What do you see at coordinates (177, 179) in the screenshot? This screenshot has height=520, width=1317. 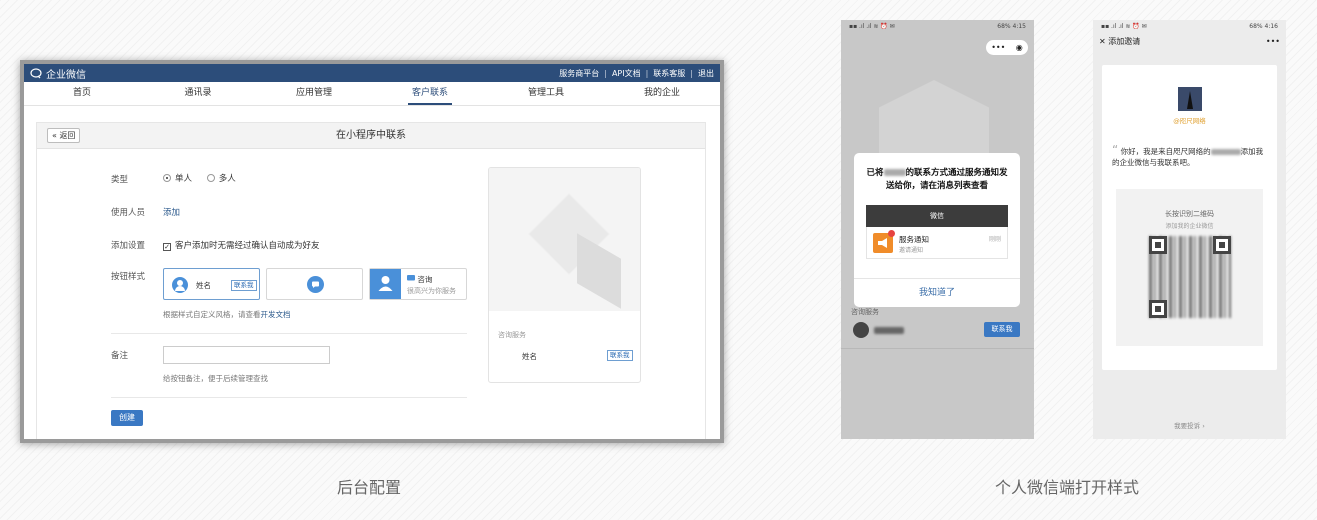 I see `radio-single: 单人` at bounding box center [177, 179].